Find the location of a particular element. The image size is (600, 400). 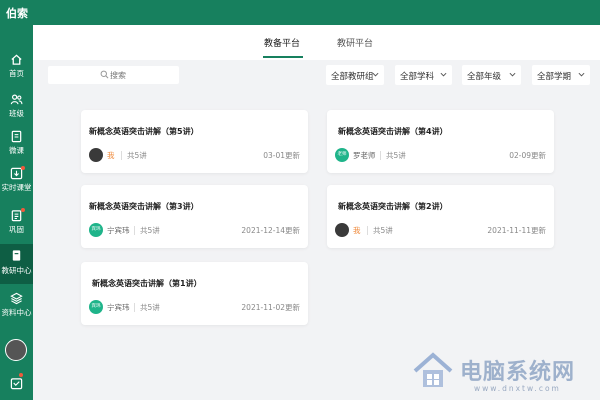

filter-value: 全部学期 is located at coordinates (554, 77).